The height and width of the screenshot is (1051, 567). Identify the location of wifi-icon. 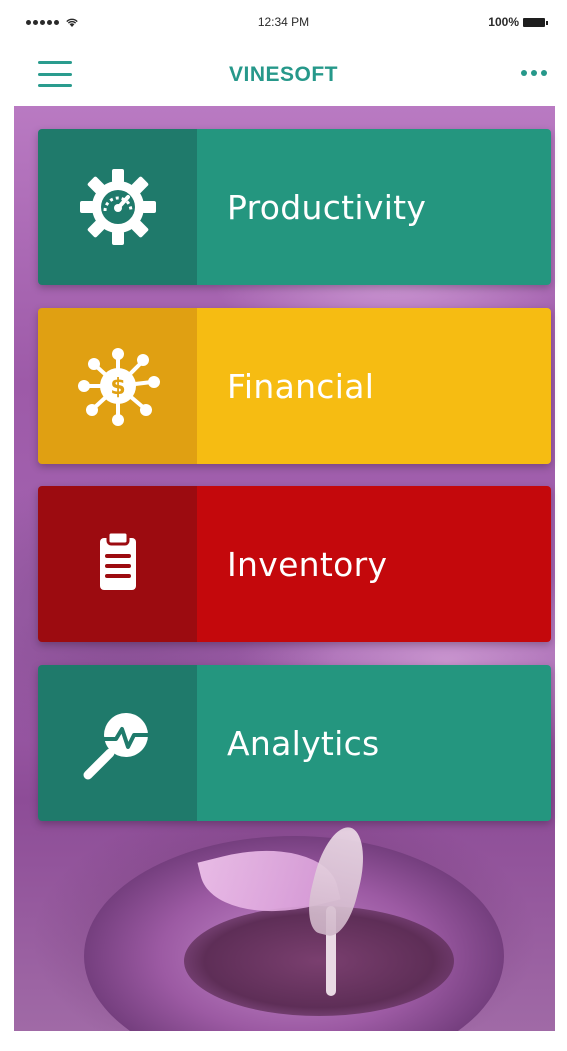
(72, 22).